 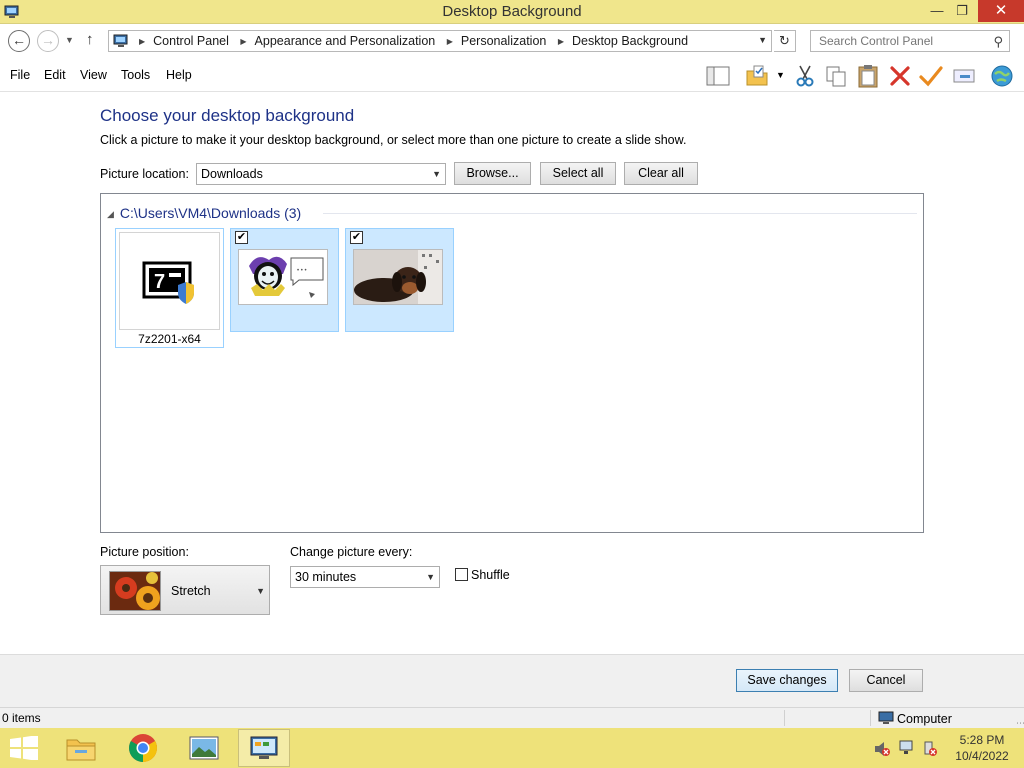 I want to click on refresh-button: ↻, so click(x=785, y=41).